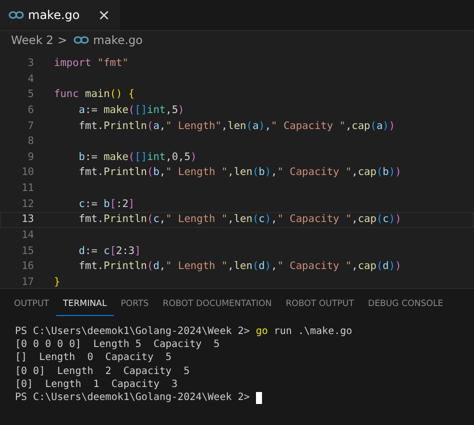 This screenshot has width=474, height=425. I want to click on line-number: 4, so click(30, 79).